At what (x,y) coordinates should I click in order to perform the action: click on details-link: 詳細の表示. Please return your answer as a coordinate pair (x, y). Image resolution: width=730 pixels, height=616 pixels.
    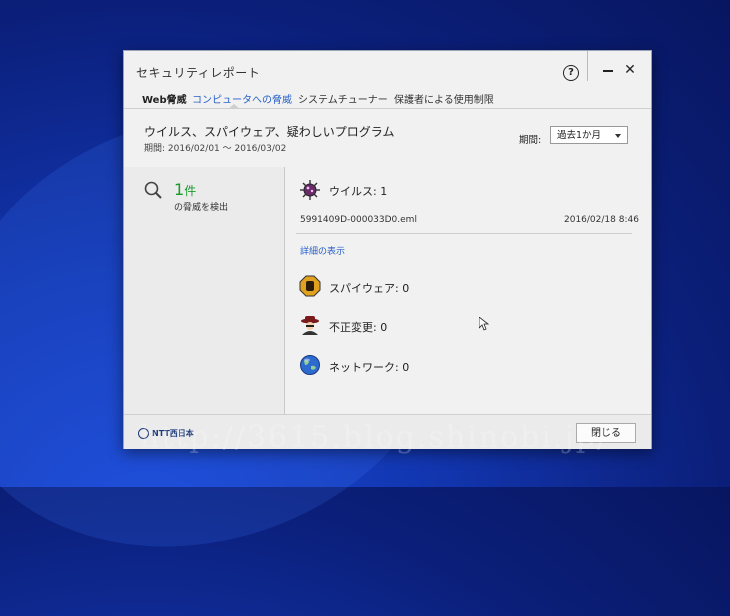
    Looking at the image, I should click on (322, 250).